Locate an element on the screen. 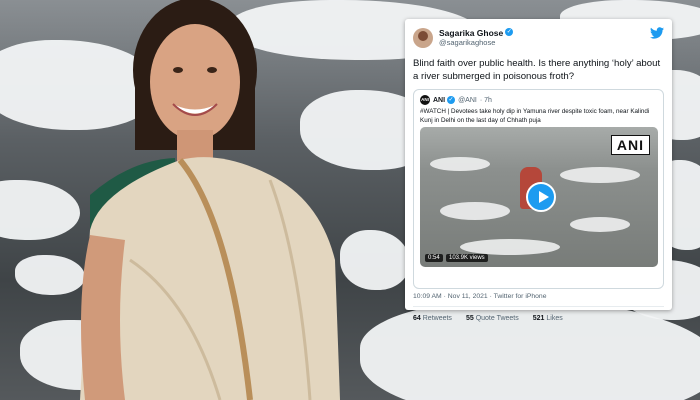  video-player: ANI 0:54 103.9K views is located at coordinates (539, 197).